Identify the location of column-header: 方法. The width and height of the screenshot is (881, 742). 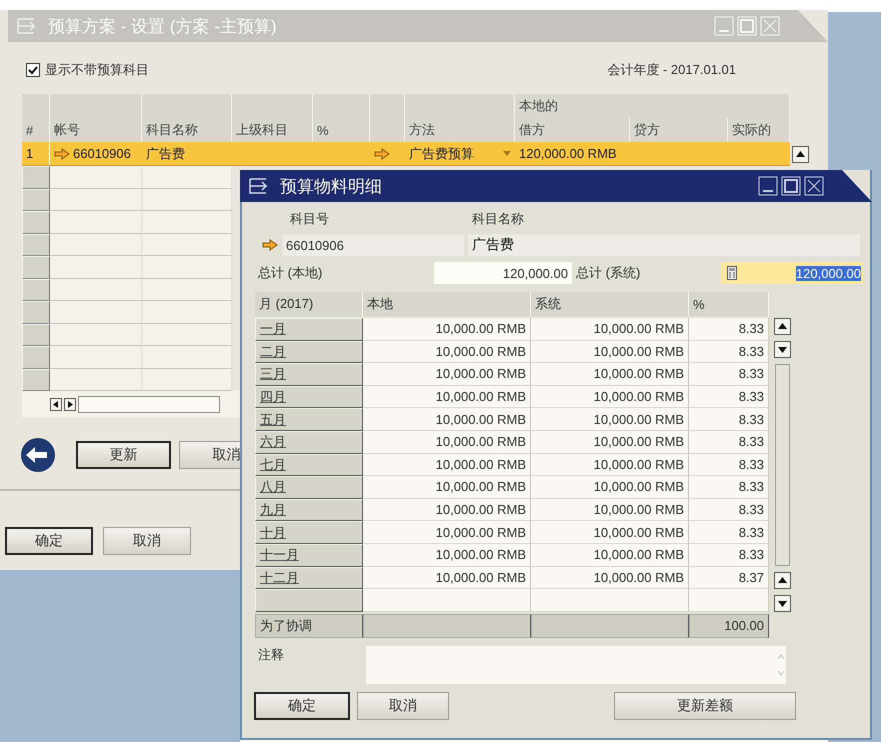
(460, 130).